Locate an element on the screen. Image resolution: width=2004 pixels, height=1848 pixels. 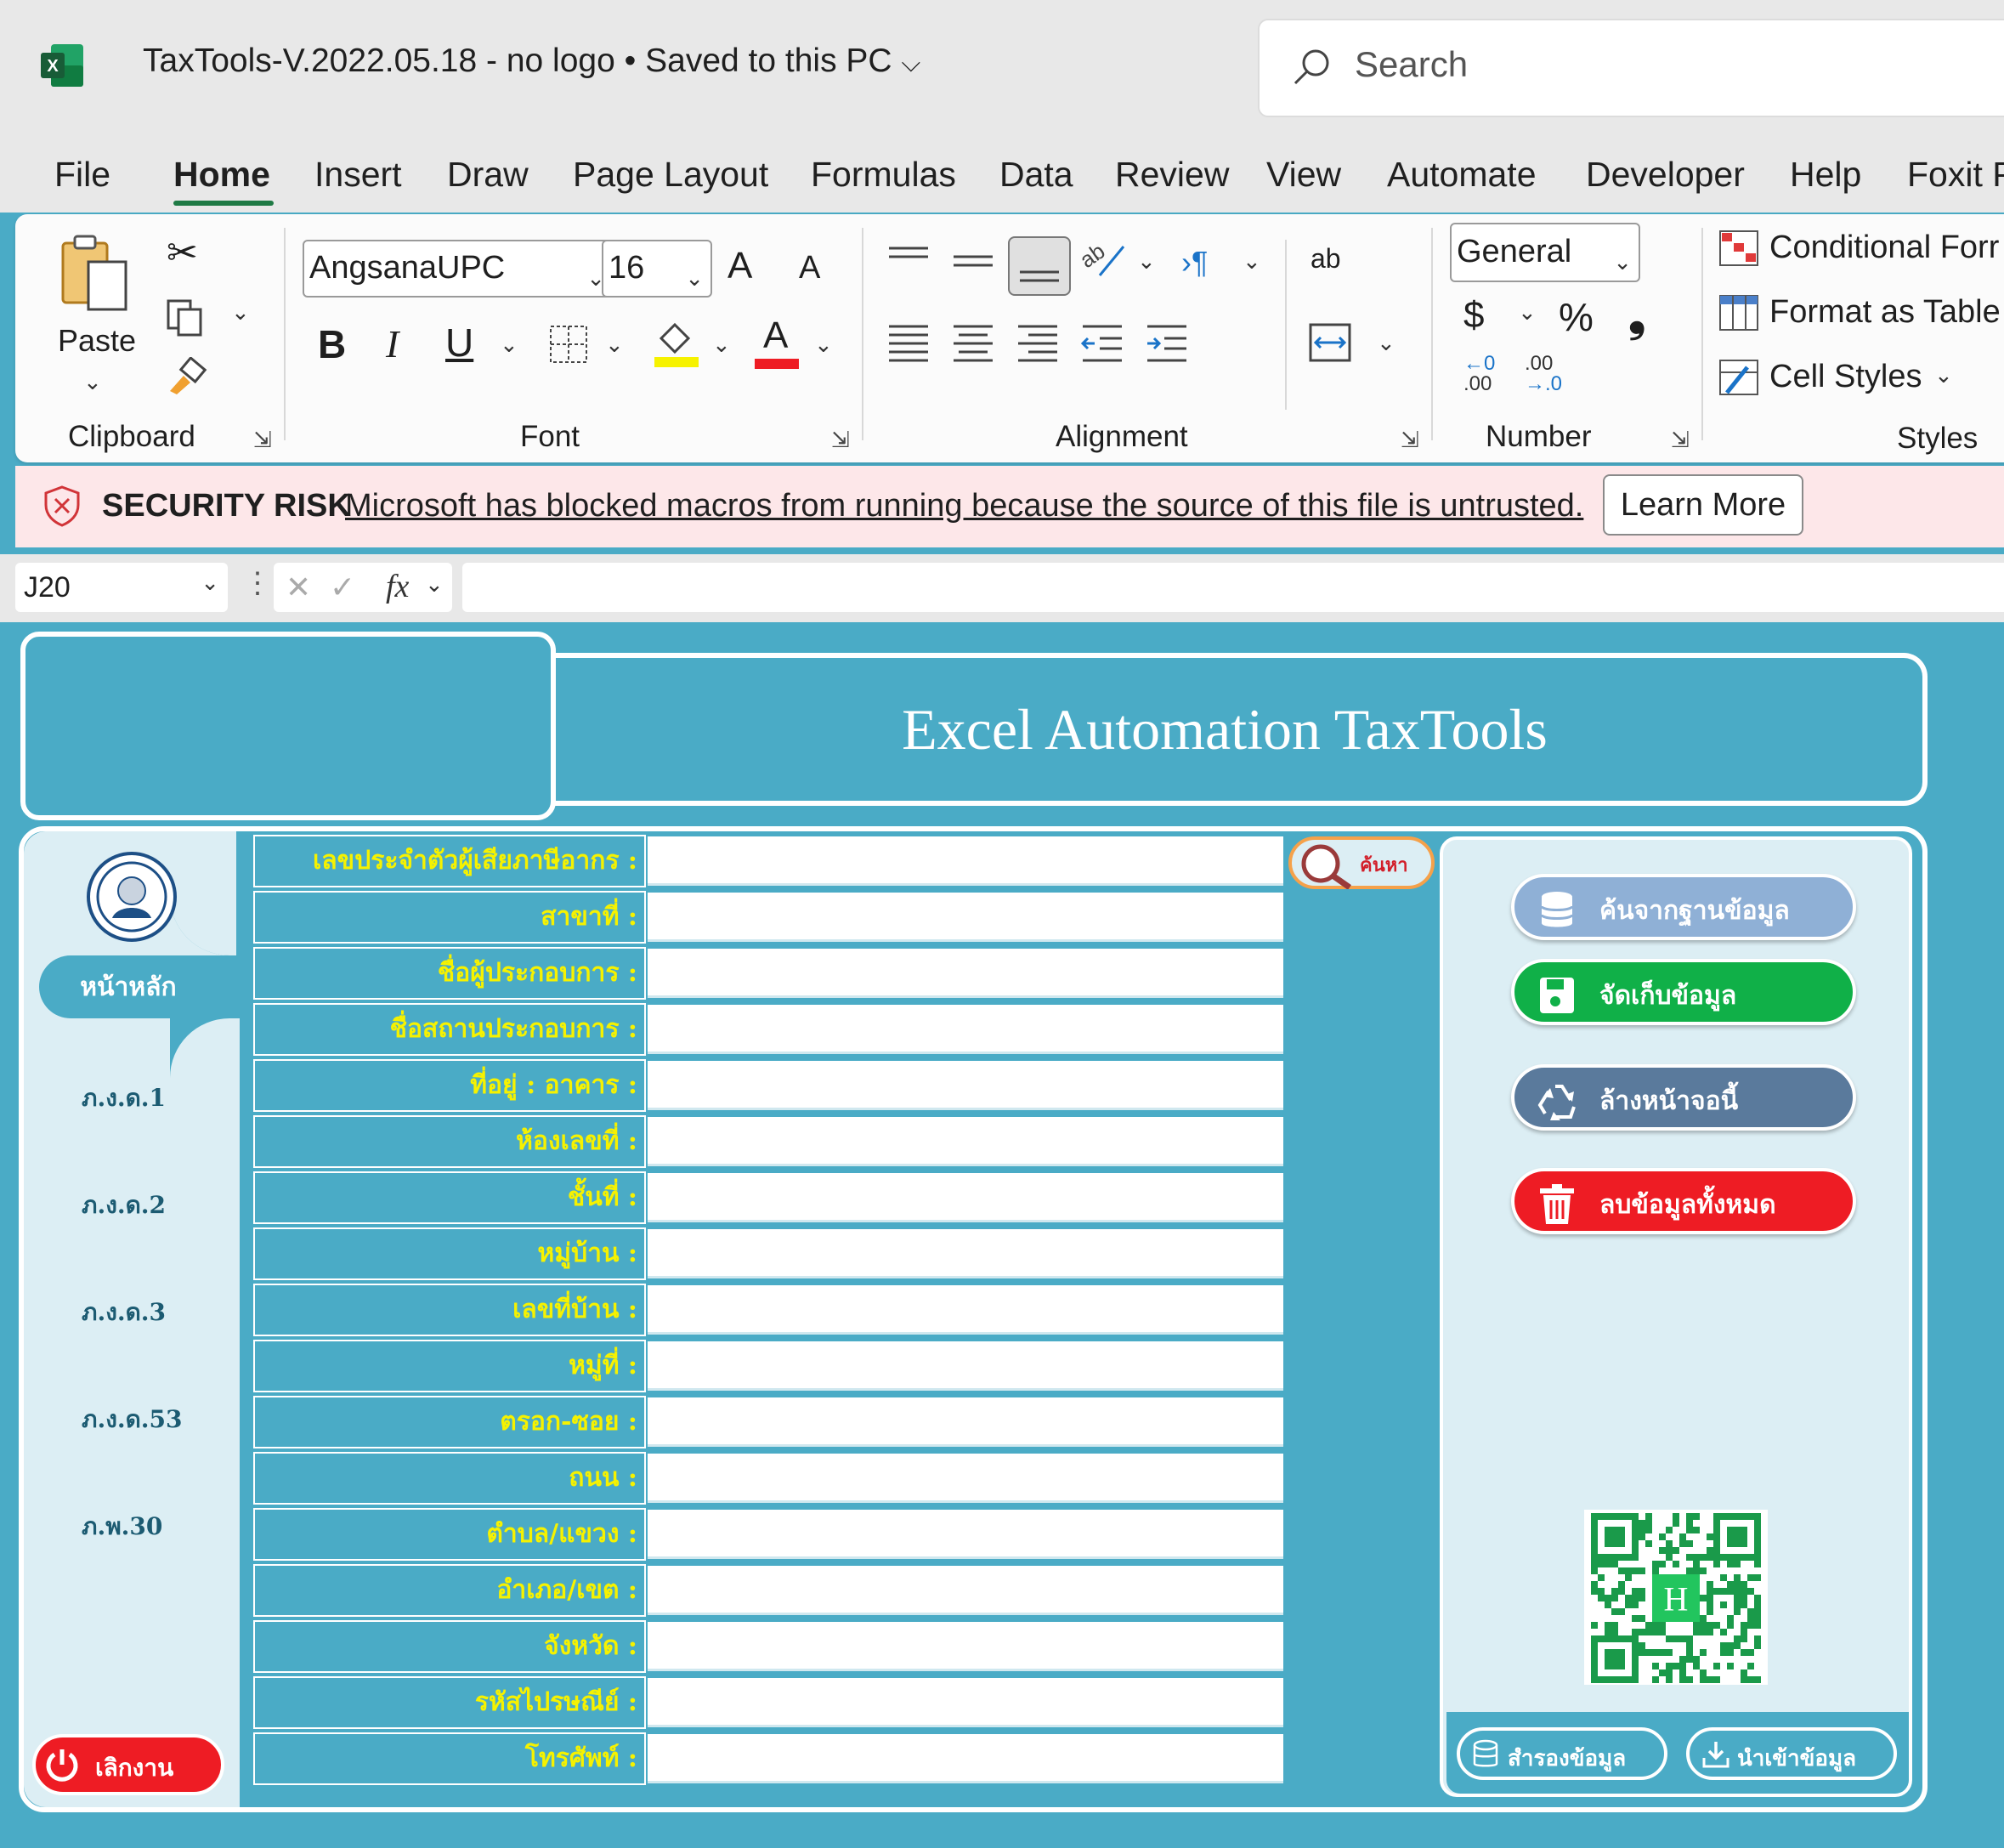
tab-formulas: Formulas is located at coordinates (883, 175).